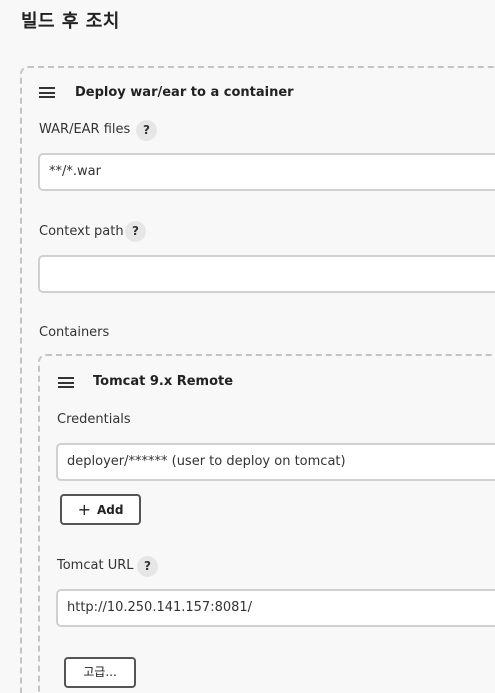 This screenshot has height=693, width=495. I want to click on container-title: Tomcat 9.x Remote, so click(163, 381).